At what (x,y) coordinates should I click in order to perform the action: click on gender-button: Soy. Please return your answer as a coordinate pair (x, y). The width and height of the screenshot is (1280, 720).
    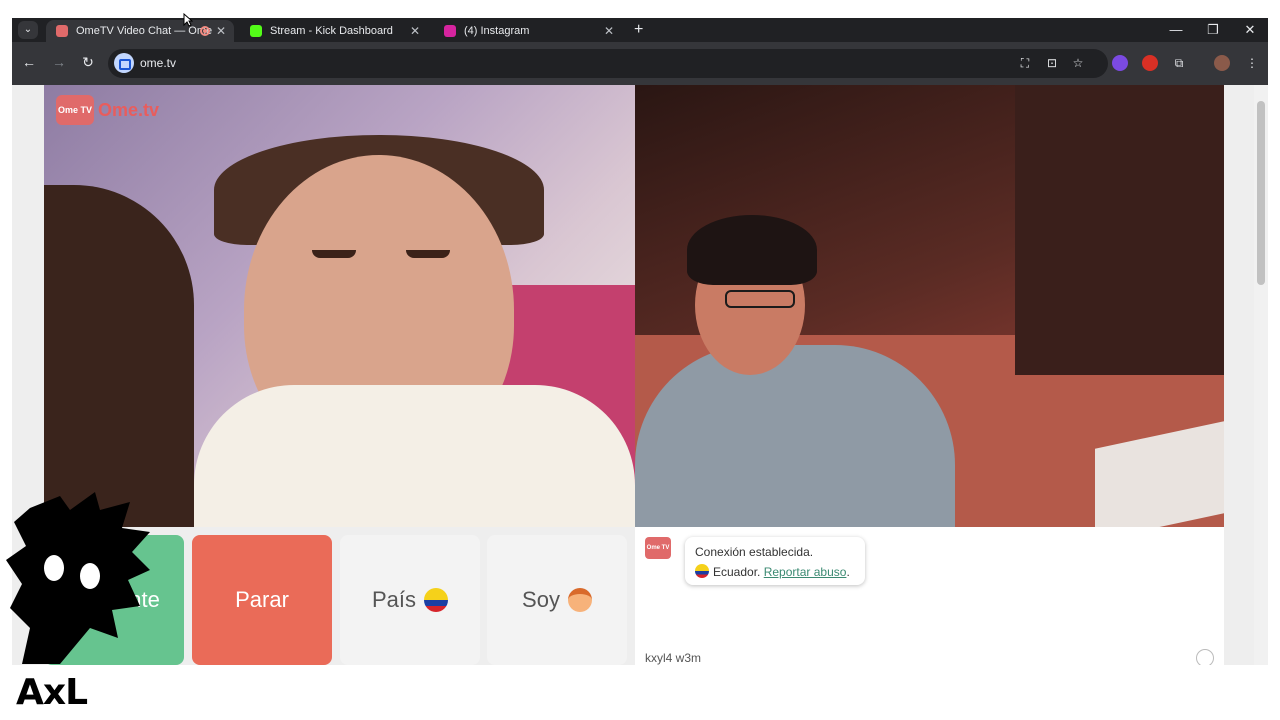
    Looking at the image, I should click on (557, 600).